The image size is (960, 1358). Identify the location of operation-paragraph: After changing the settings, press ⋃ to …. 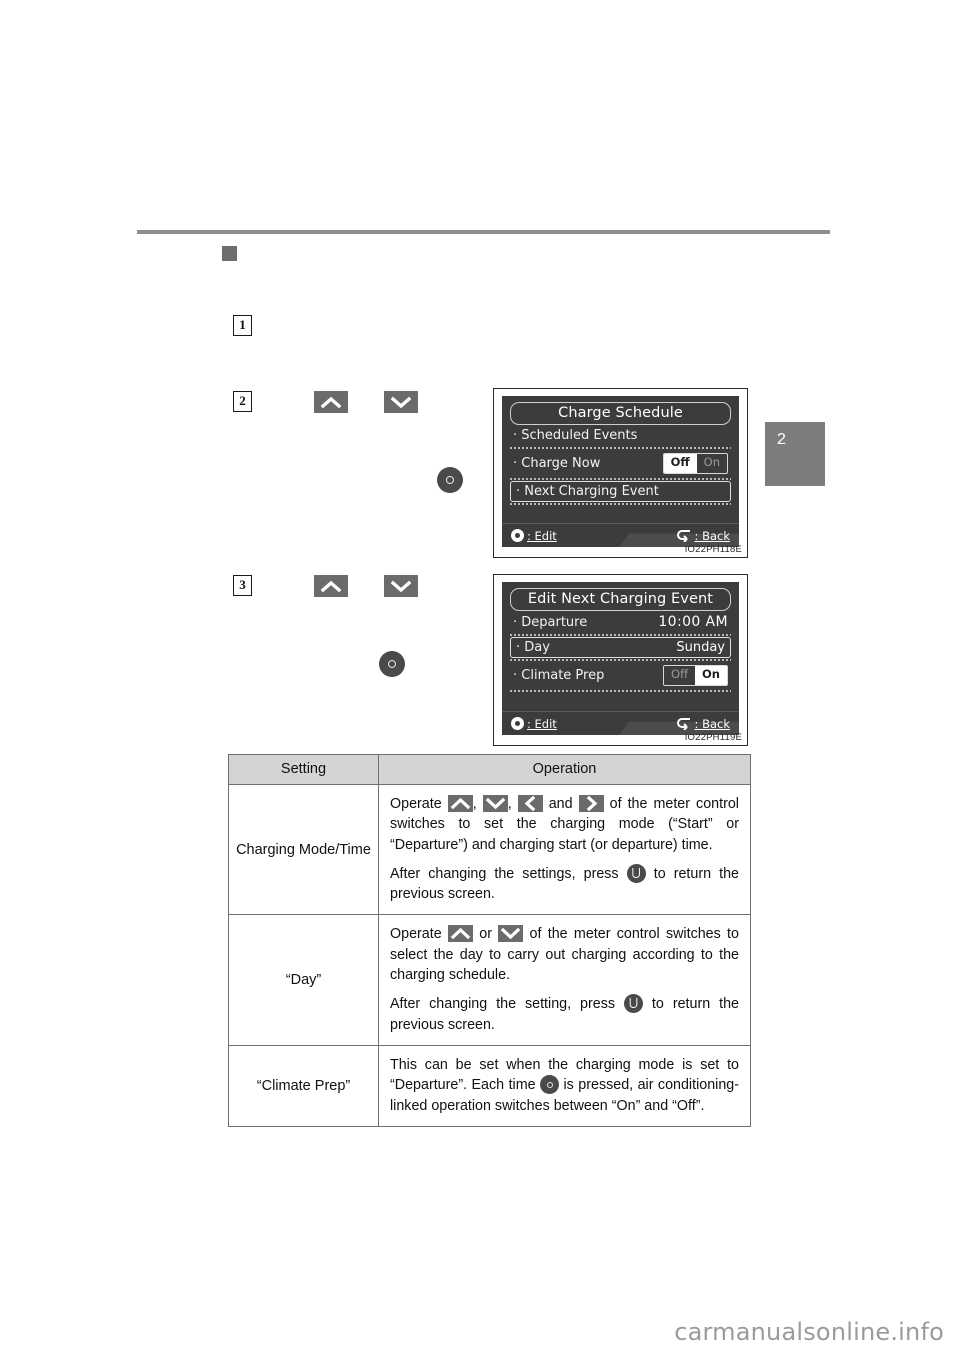
(564, 884).